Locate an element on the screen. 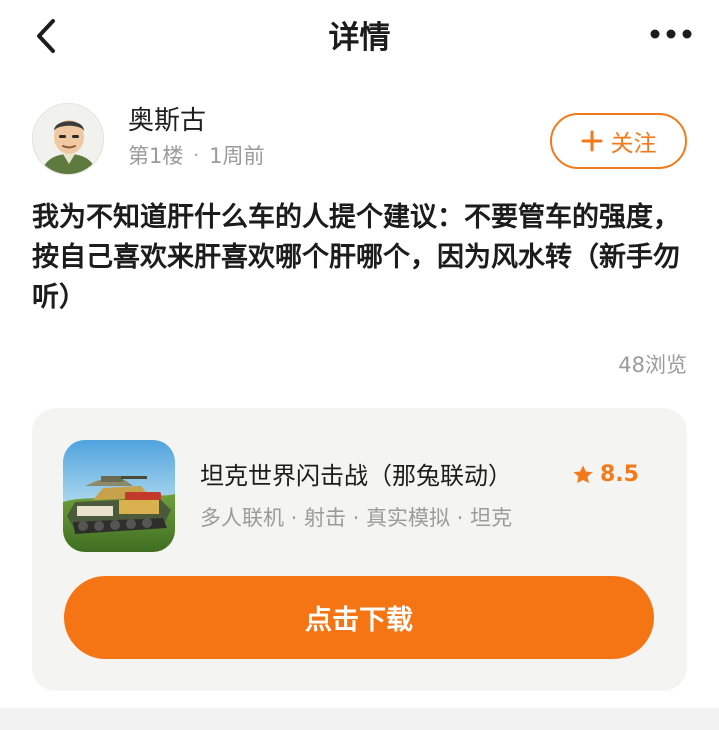  section-divider is located at coordinates (359, 719).